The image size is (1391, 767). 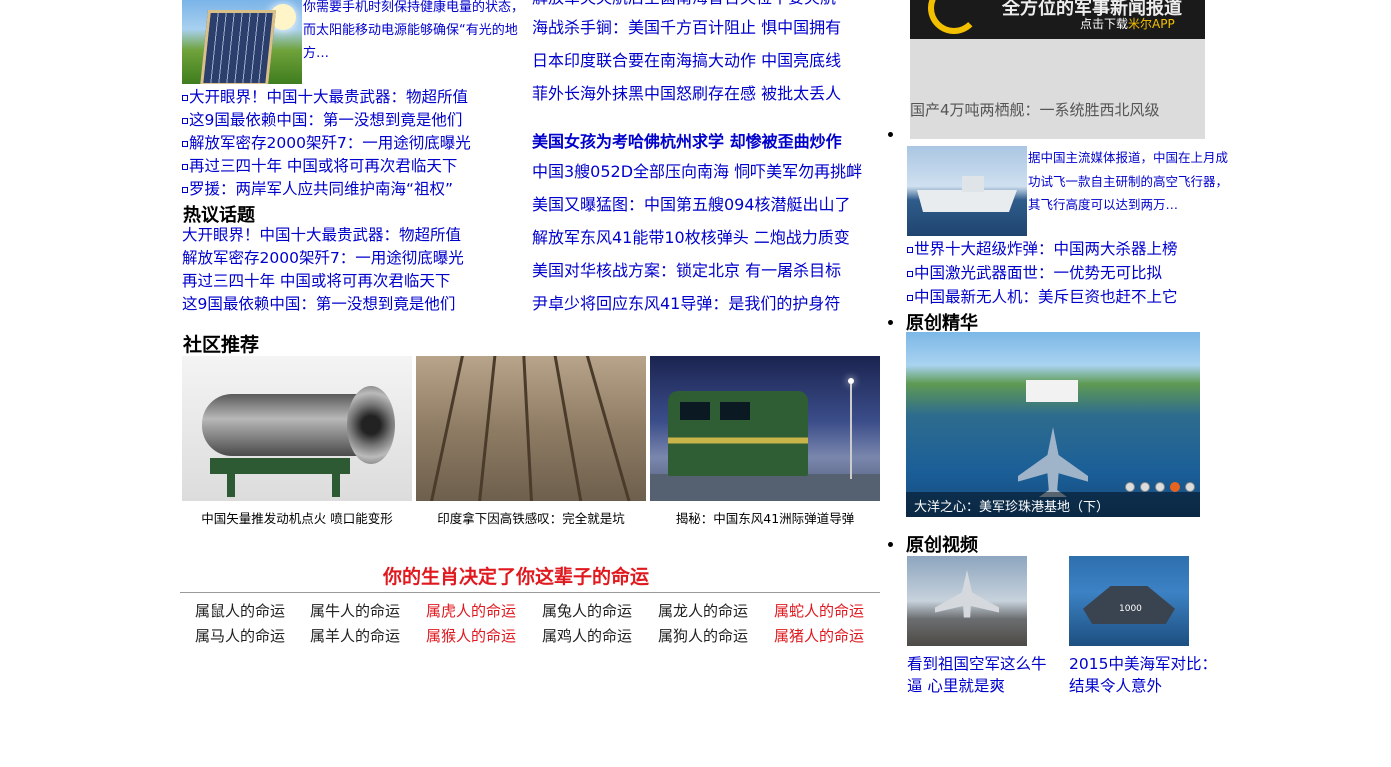 What do you see at coordinates (297, 517) in the screenshot?
I see `community-caption-1: 中国矢量推发动机点火 喷口能变形` at bounding box center [297, 517].